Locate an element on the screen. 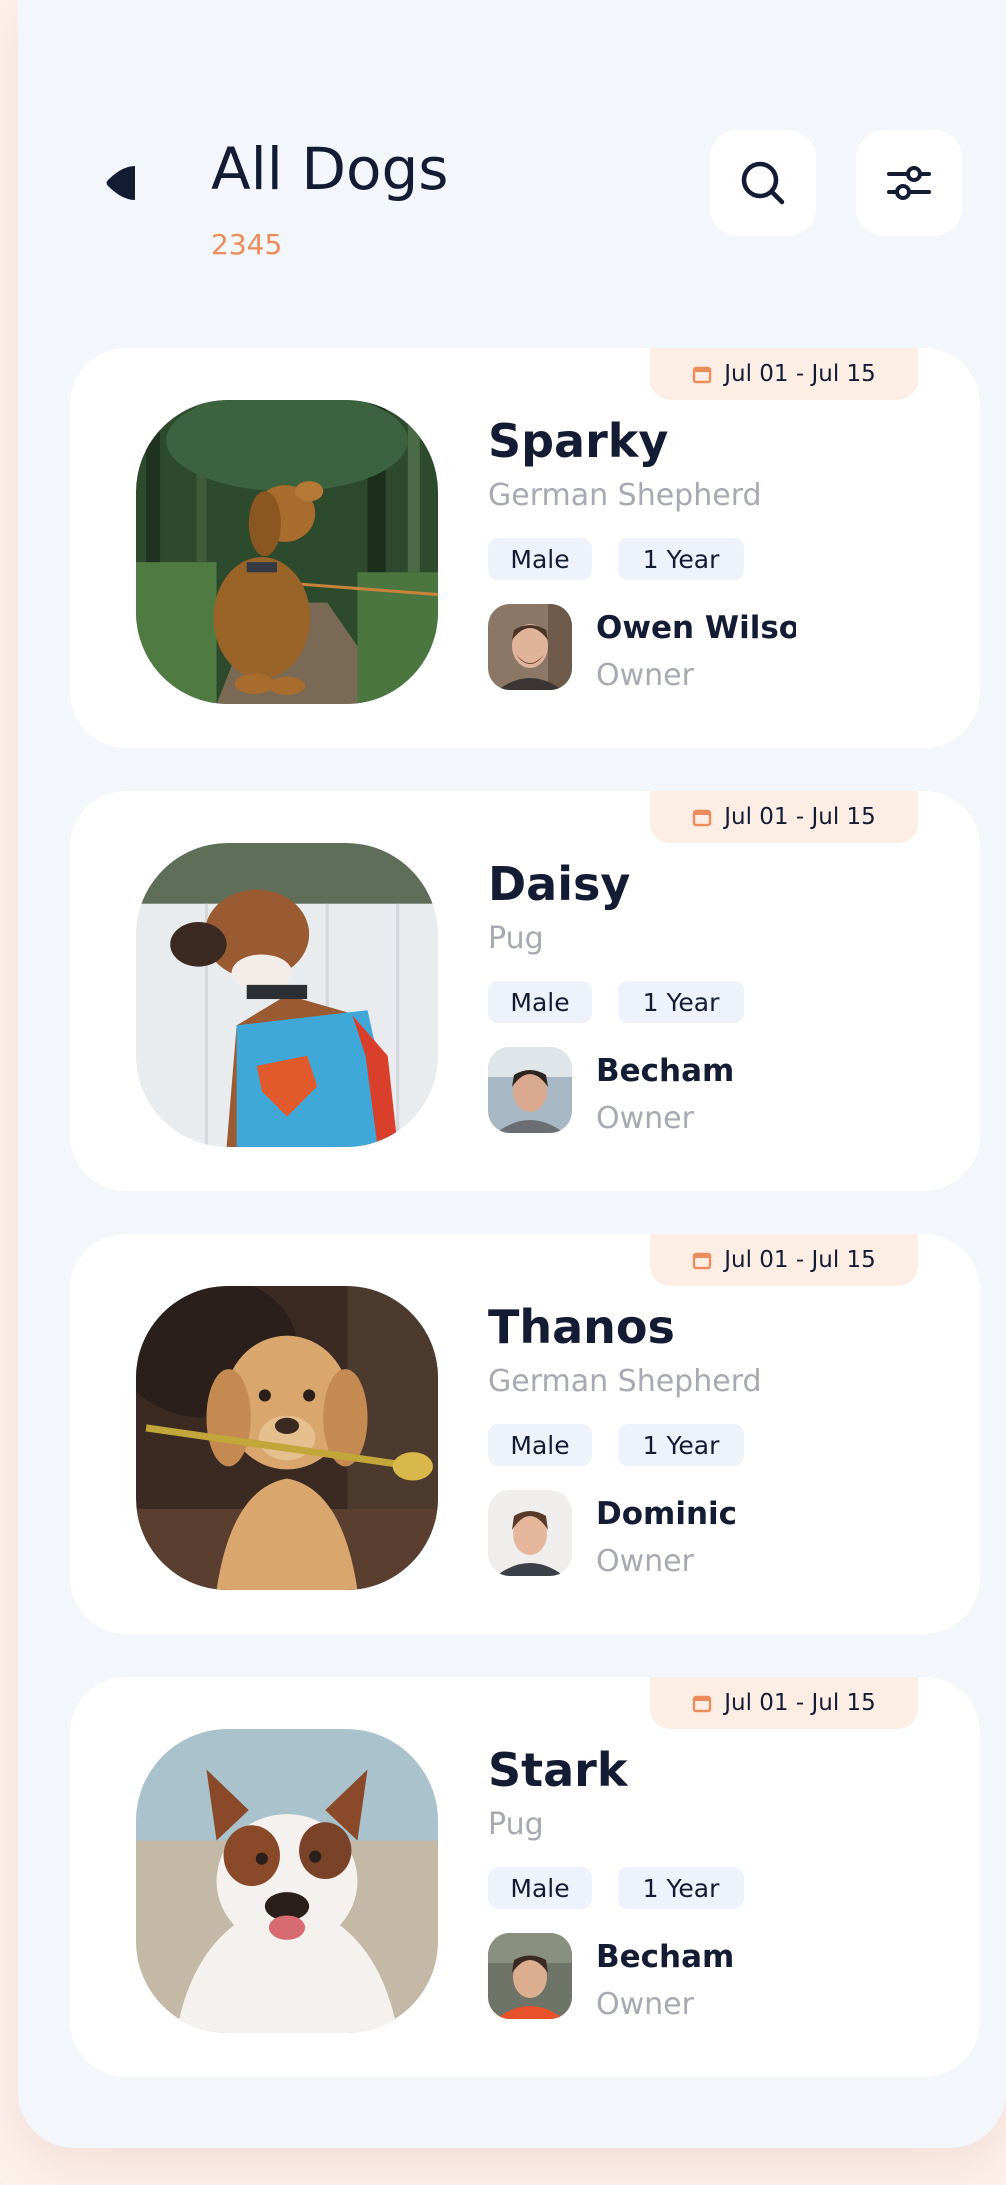 The image size is (1006, 2185). filter-sliders-icon is located at coordinates (909, 183).